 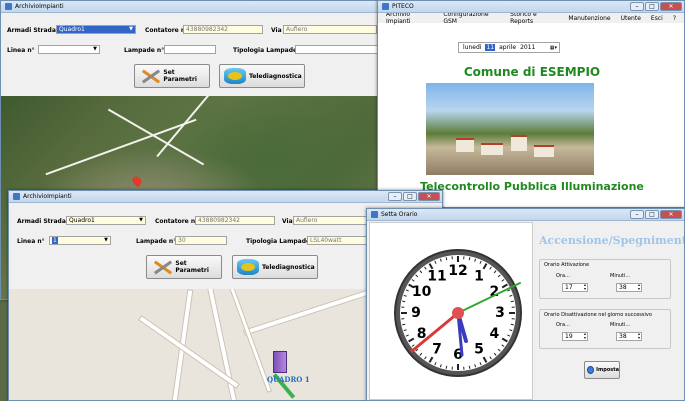 I want to click on imposta-button: Imposta, so click(x=602, y=370).